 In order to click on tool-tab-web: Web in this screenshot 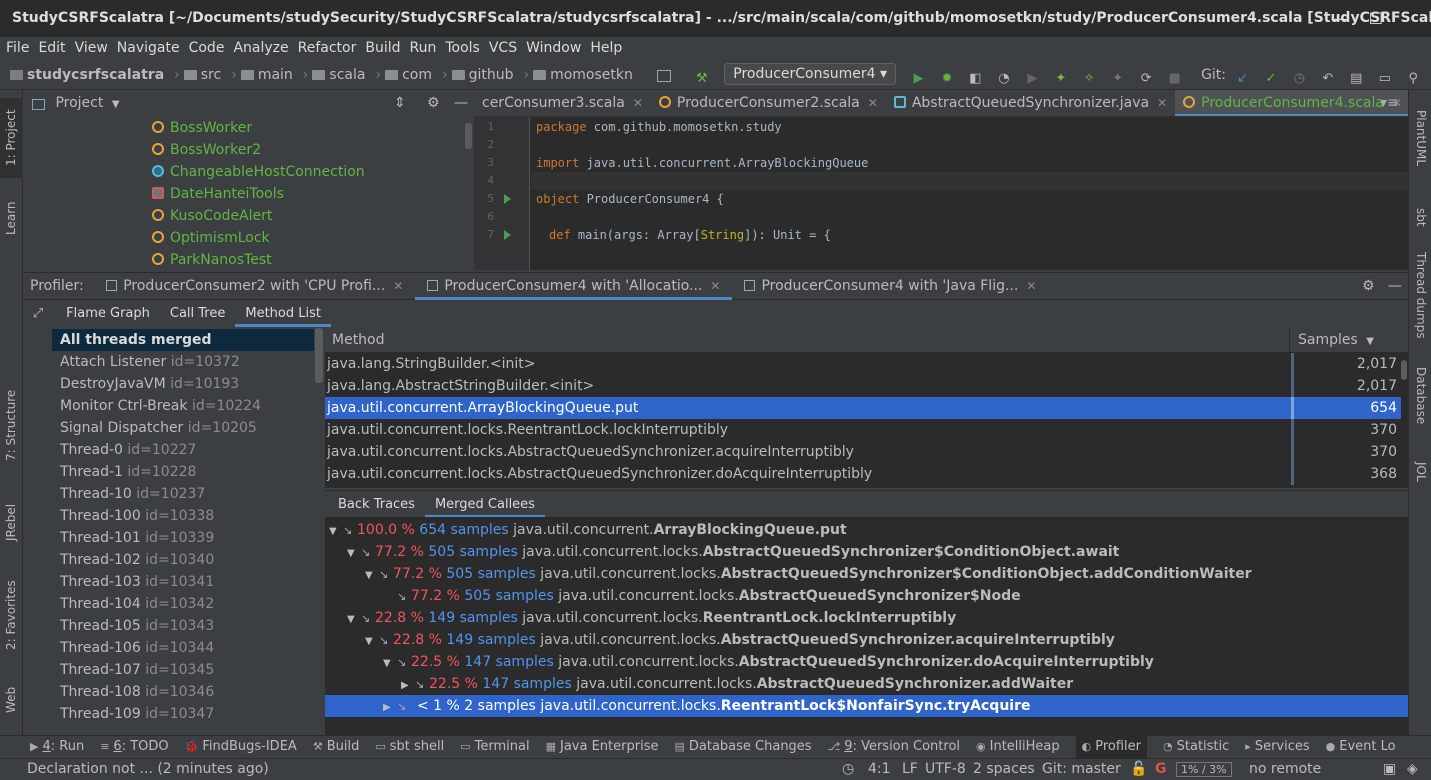, I will do `click(11, 700)`.